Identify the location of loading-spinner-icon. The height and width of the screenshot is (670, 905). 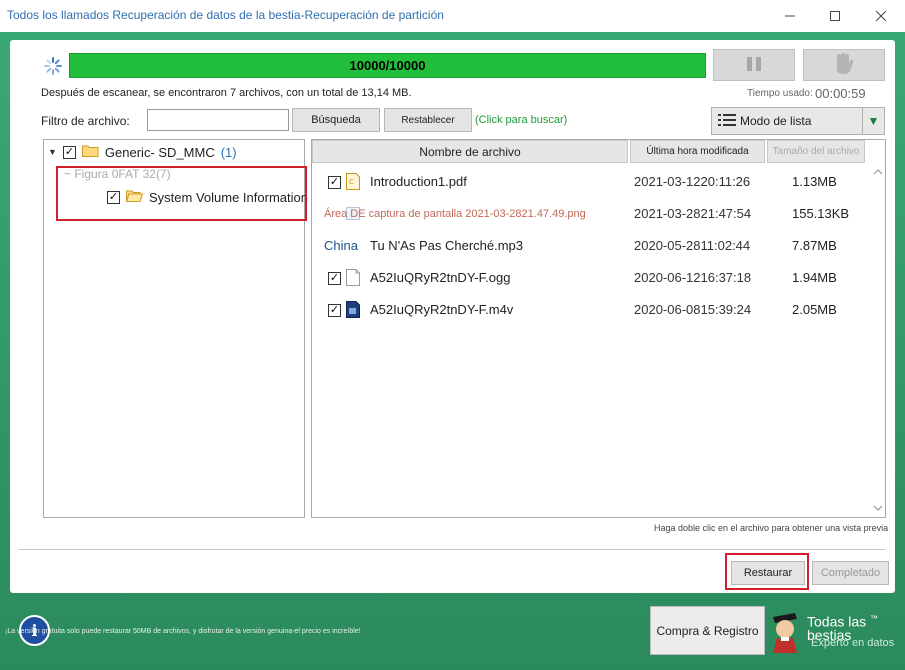
(53, 66).